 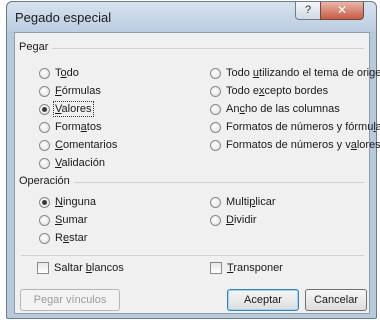 I want to click on op-right-label-1: Dividir, so click(x=241, y=220).